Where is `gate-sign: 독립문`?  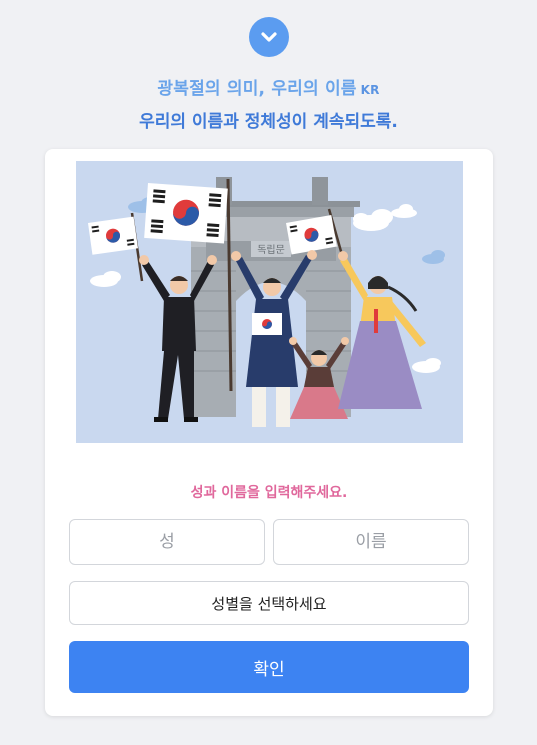
gate-sign: 독립문 is located at coordinates (271, 249).